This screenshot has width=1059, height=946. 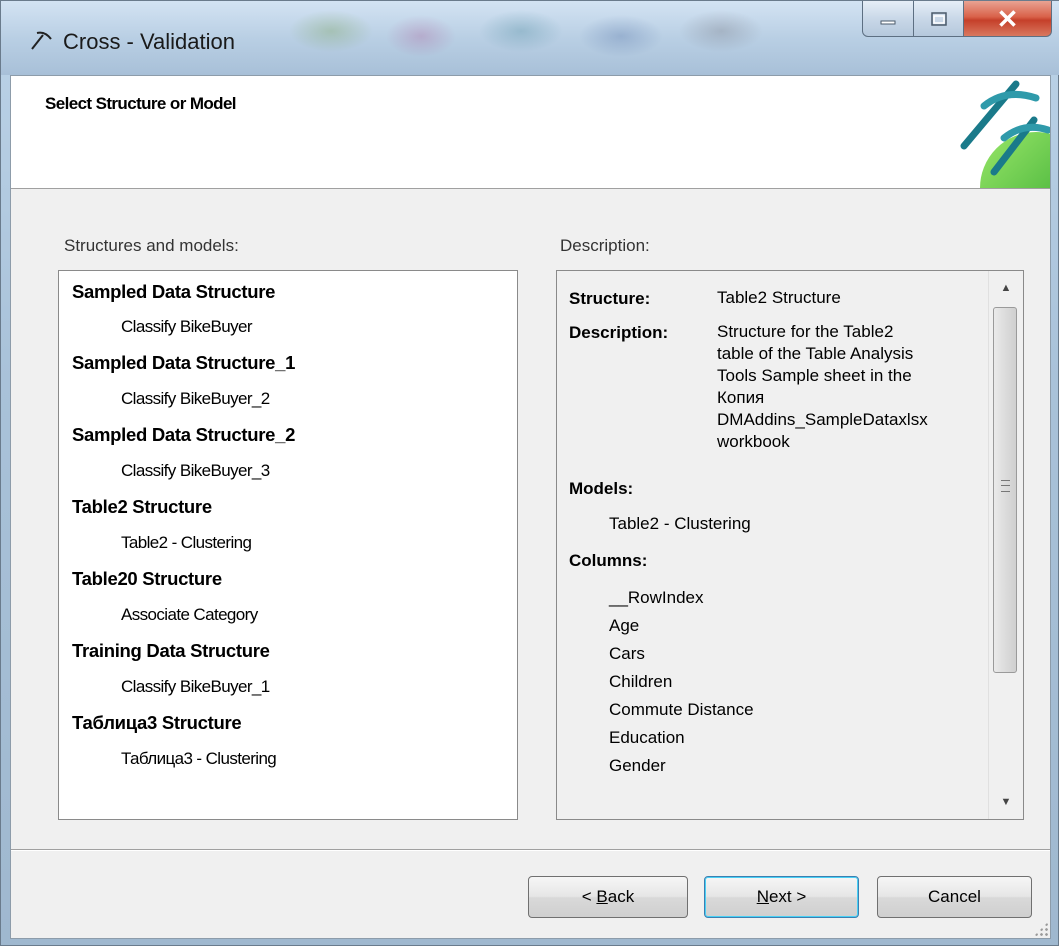 I want to click on list-item-model: Classify BikeBuyer_2, so click(x=195, y=399).